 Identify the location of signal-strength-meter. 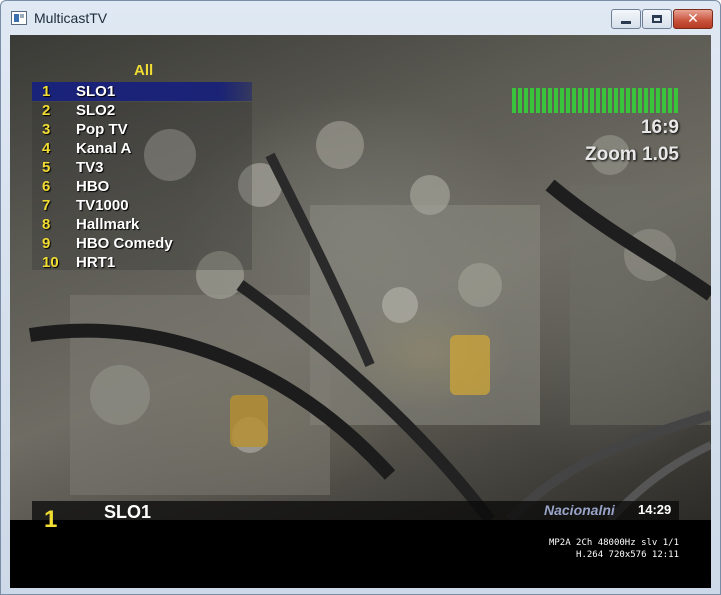
(595, 100).